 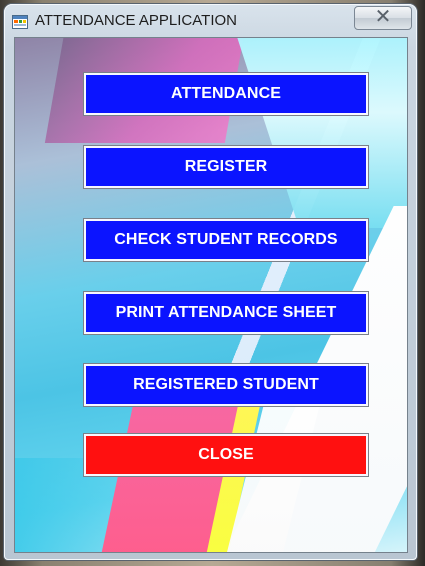 What do you see at coordinates (226, 167) in the screenshot?
I see `register-button: REGISTER` at bounding box center [226, 167].